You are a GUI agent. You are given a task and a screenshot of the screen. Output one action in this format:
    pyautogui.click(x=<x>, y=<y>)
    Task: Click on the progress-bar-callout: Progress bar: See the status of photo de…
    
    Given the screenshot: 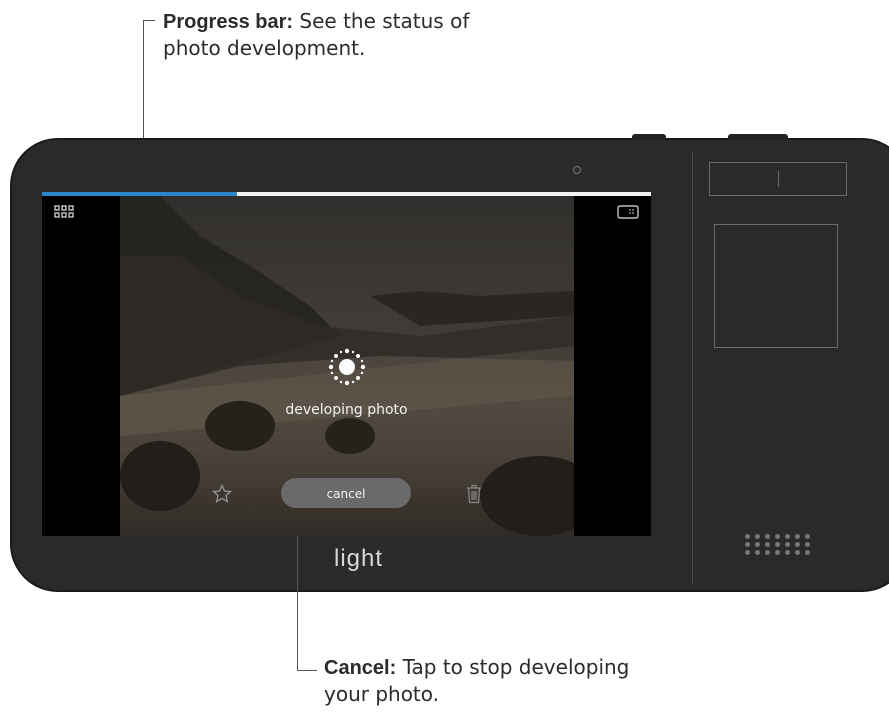 What is the action you would take?
    pyautogui.click(x=343, y=34)
    